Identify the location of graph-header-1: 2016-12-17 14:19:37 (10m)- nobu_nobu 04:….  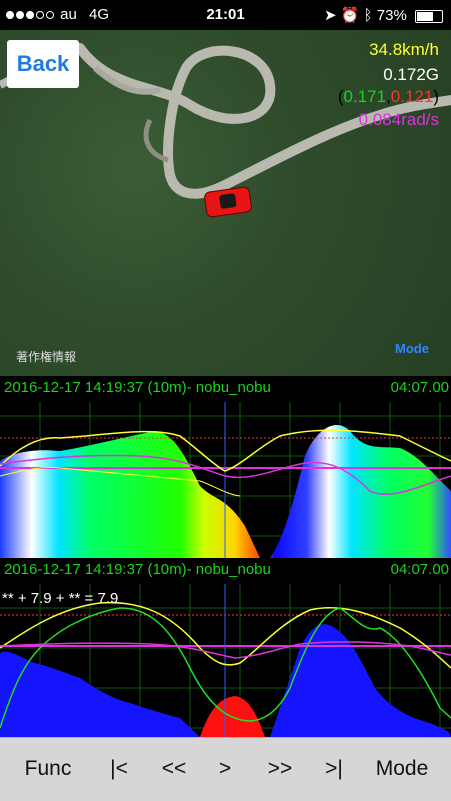
(225, 389).